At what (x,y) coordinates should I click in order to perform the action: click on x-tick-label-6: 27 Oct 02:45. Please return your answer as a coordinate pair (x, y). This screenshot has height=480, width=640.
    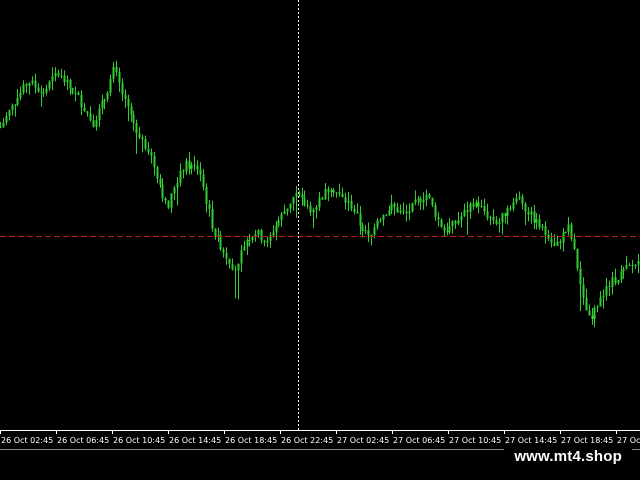
    Looking at the image, I should click on (363, 440).